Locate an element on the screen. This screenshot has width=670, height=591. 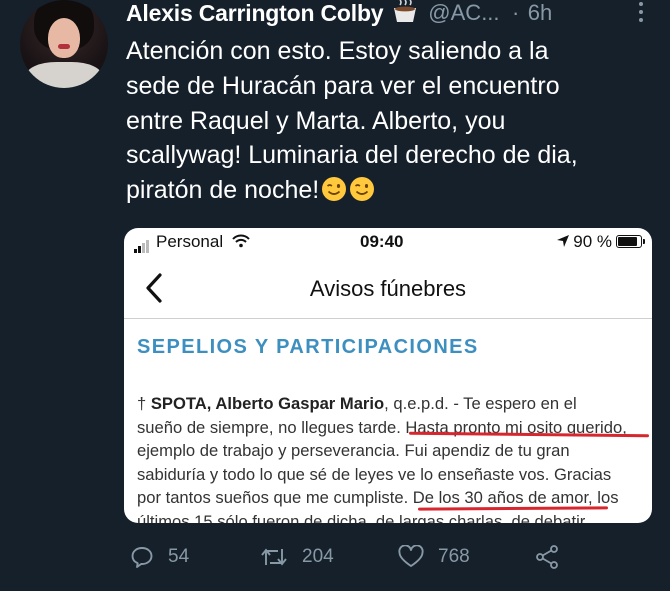
reply-icon is located at coordinates (142, 557).